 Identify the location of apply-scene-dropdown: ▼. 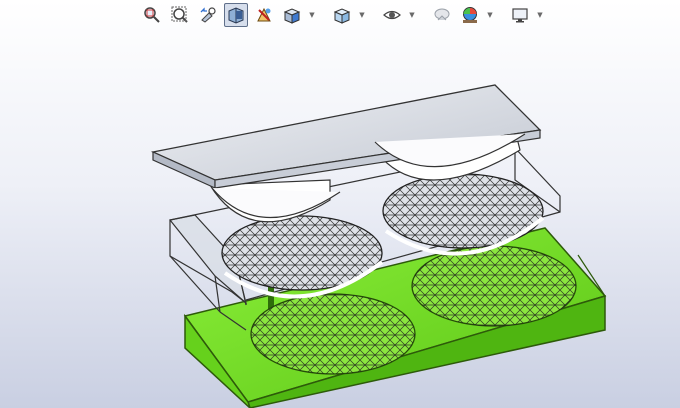
(490, 15).